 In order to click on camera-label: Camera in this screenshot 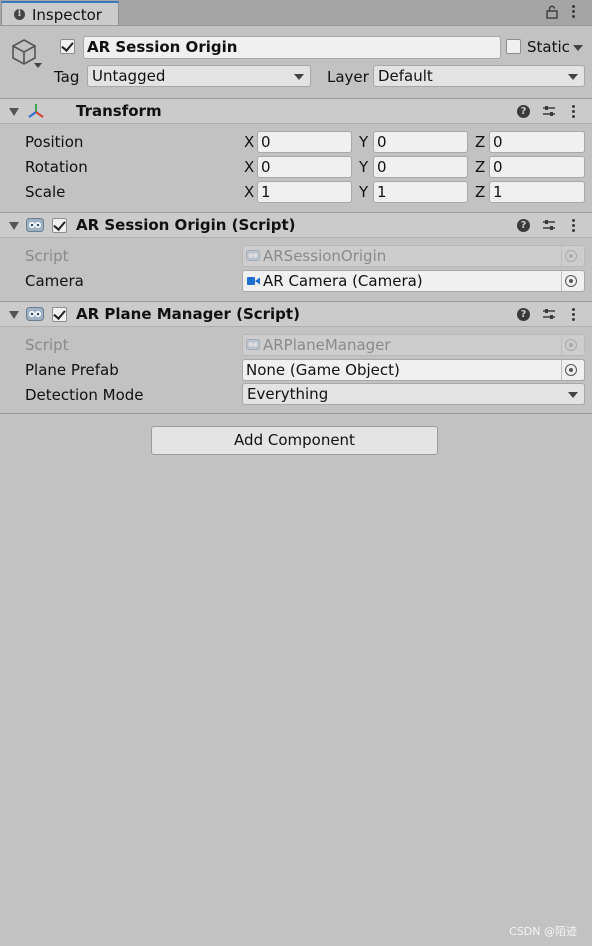, I will do `click(54, 281)`.